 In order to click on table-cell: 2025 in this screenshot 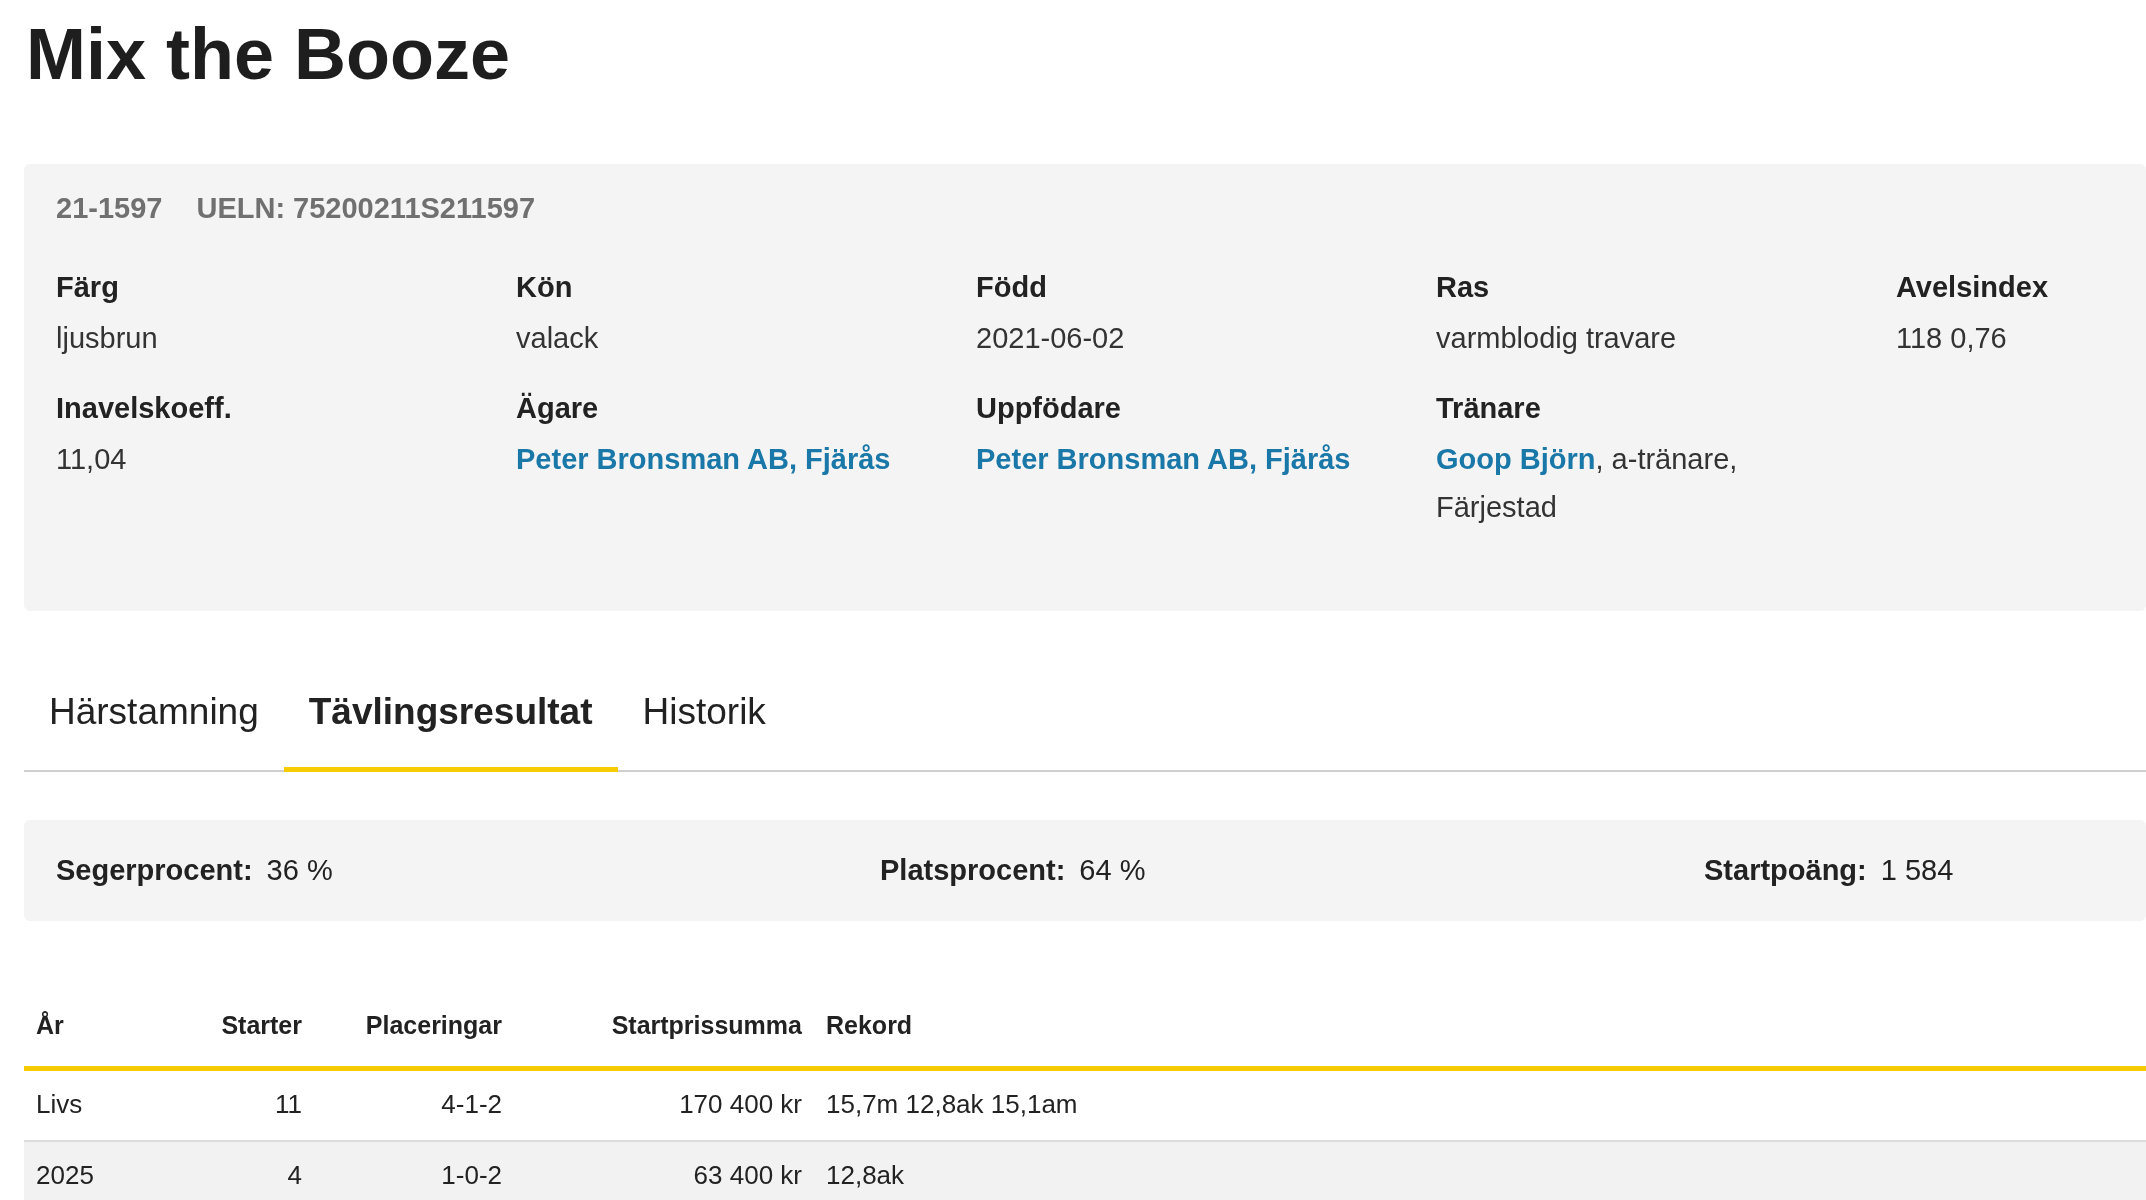, I will do `click(99, 1170)`.